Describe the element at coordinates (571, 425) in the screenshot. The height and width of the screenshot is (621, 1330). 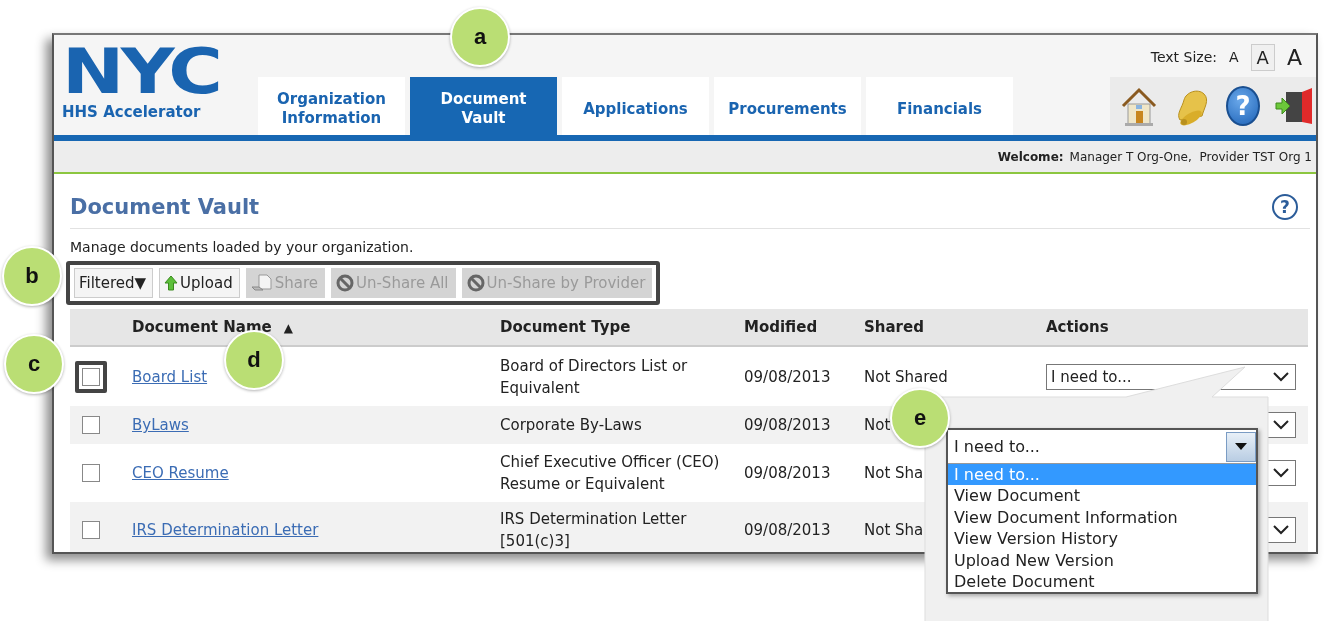
I see `table-cell: Corporate By-Laws` at that location.